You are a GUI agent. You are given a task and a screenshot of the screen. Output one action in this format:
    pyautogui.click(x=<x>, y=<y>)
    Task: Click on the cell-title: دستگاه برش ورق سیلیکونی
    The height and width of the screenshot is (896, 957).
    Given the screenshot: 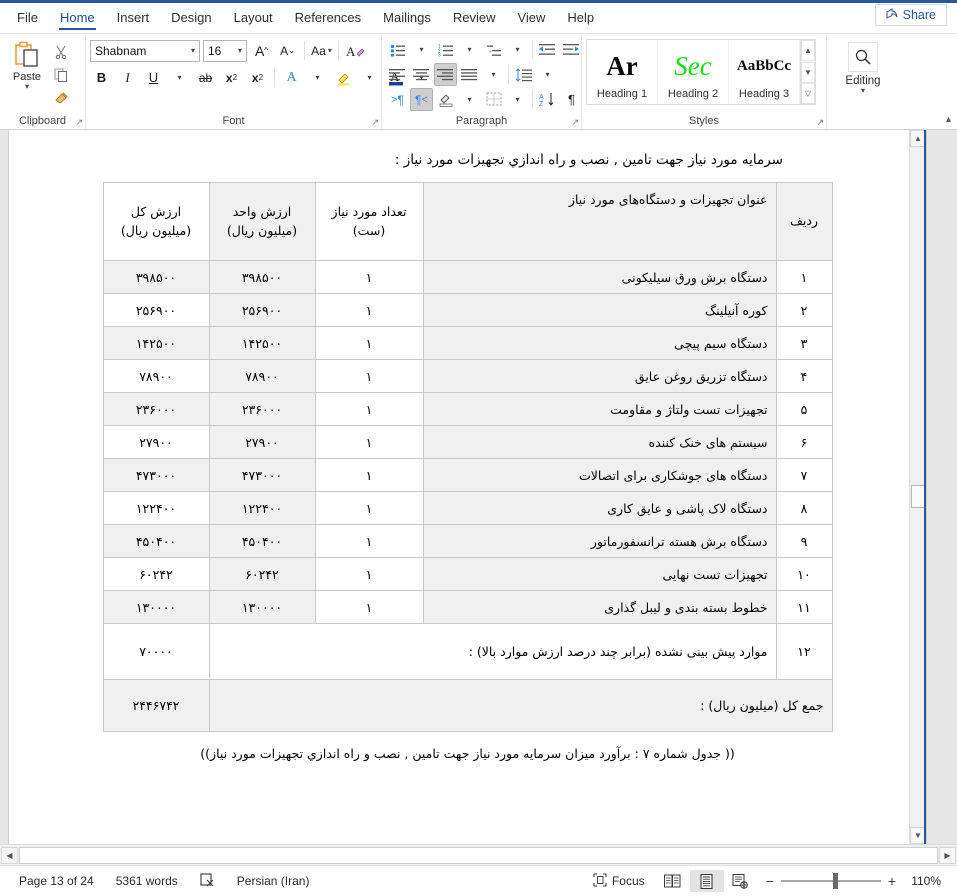 What is the action you would take?
    pyautogui.click(x=599, y=277)
    